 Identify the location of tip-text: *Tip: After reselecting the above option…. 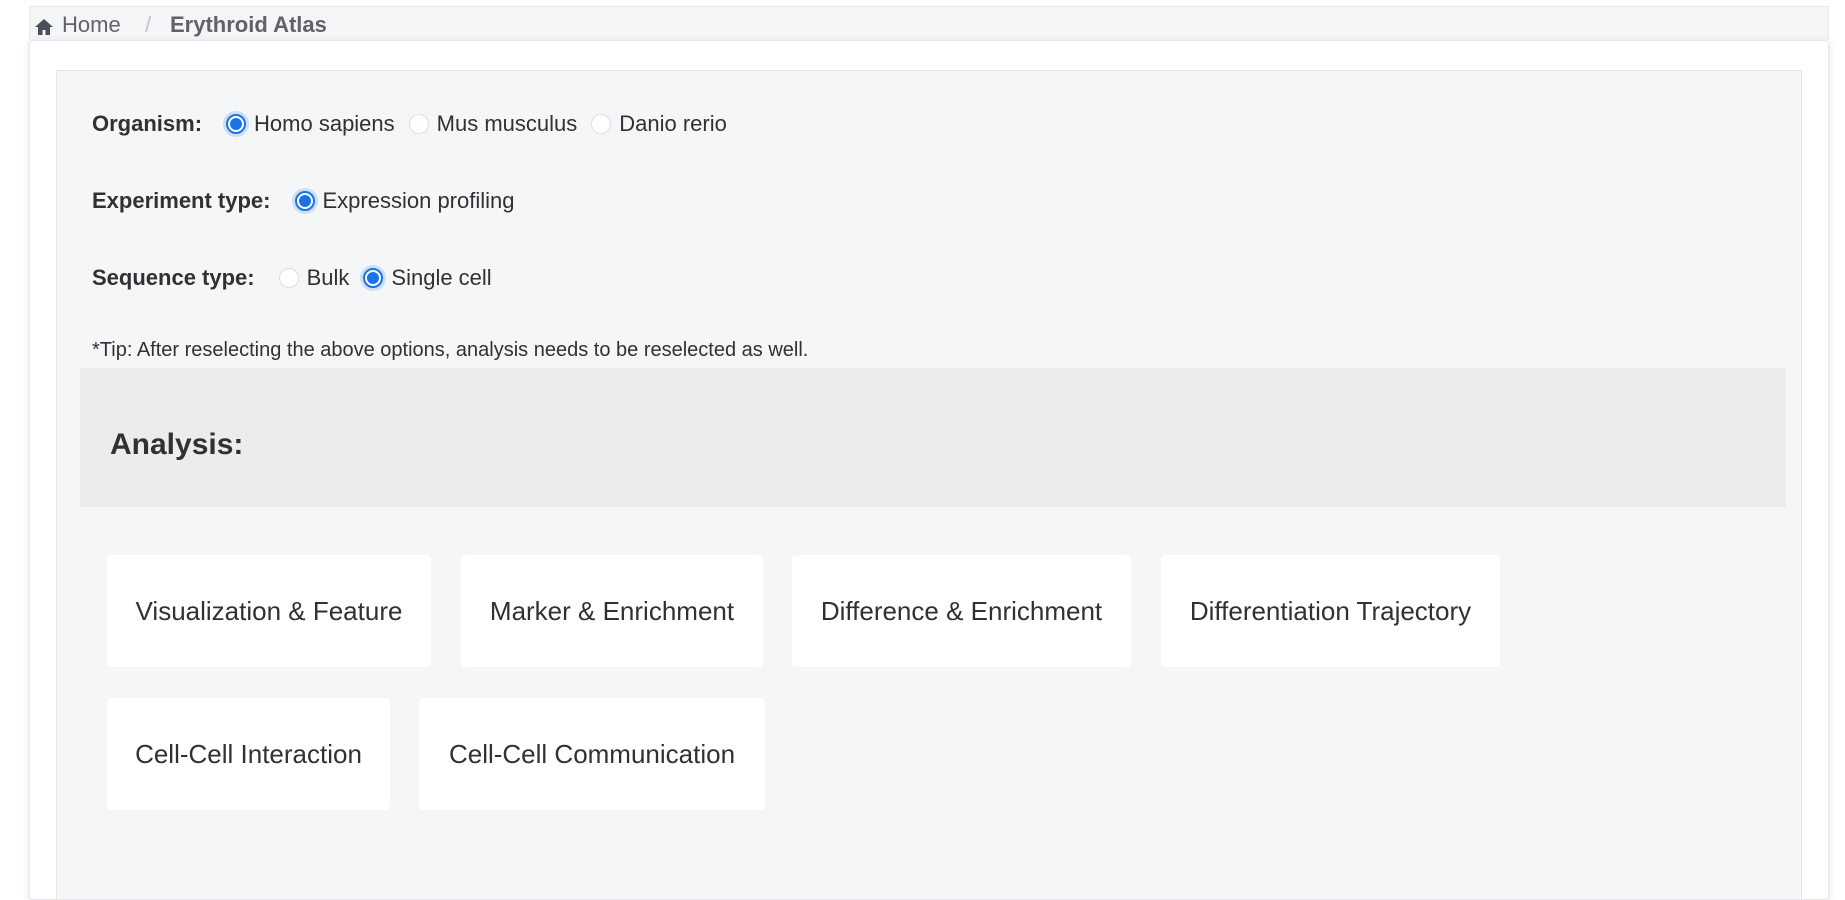
(450, 350).